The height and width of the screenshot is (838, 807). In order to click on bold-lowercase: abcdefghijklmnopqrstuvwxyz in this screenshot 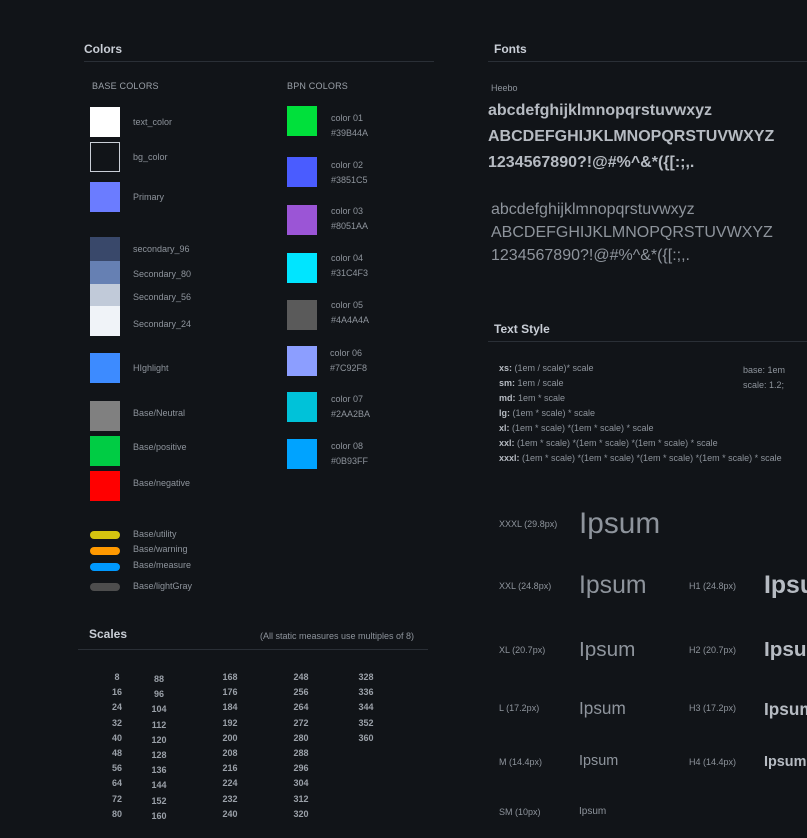, I will do `click(600, 110)`.